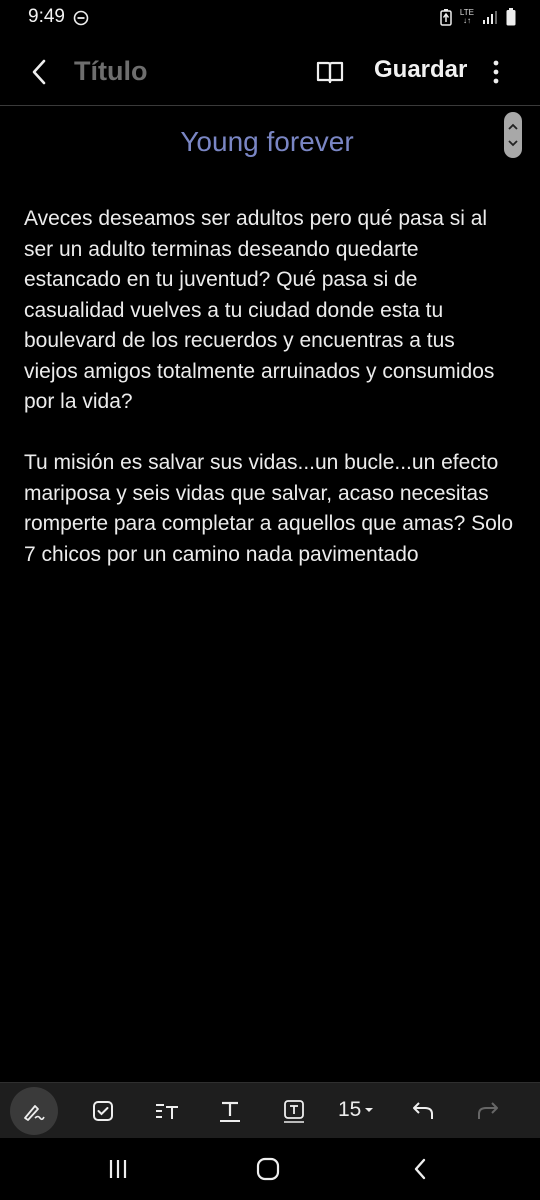  I want to click on text-box-icon, so click(294, 1111).